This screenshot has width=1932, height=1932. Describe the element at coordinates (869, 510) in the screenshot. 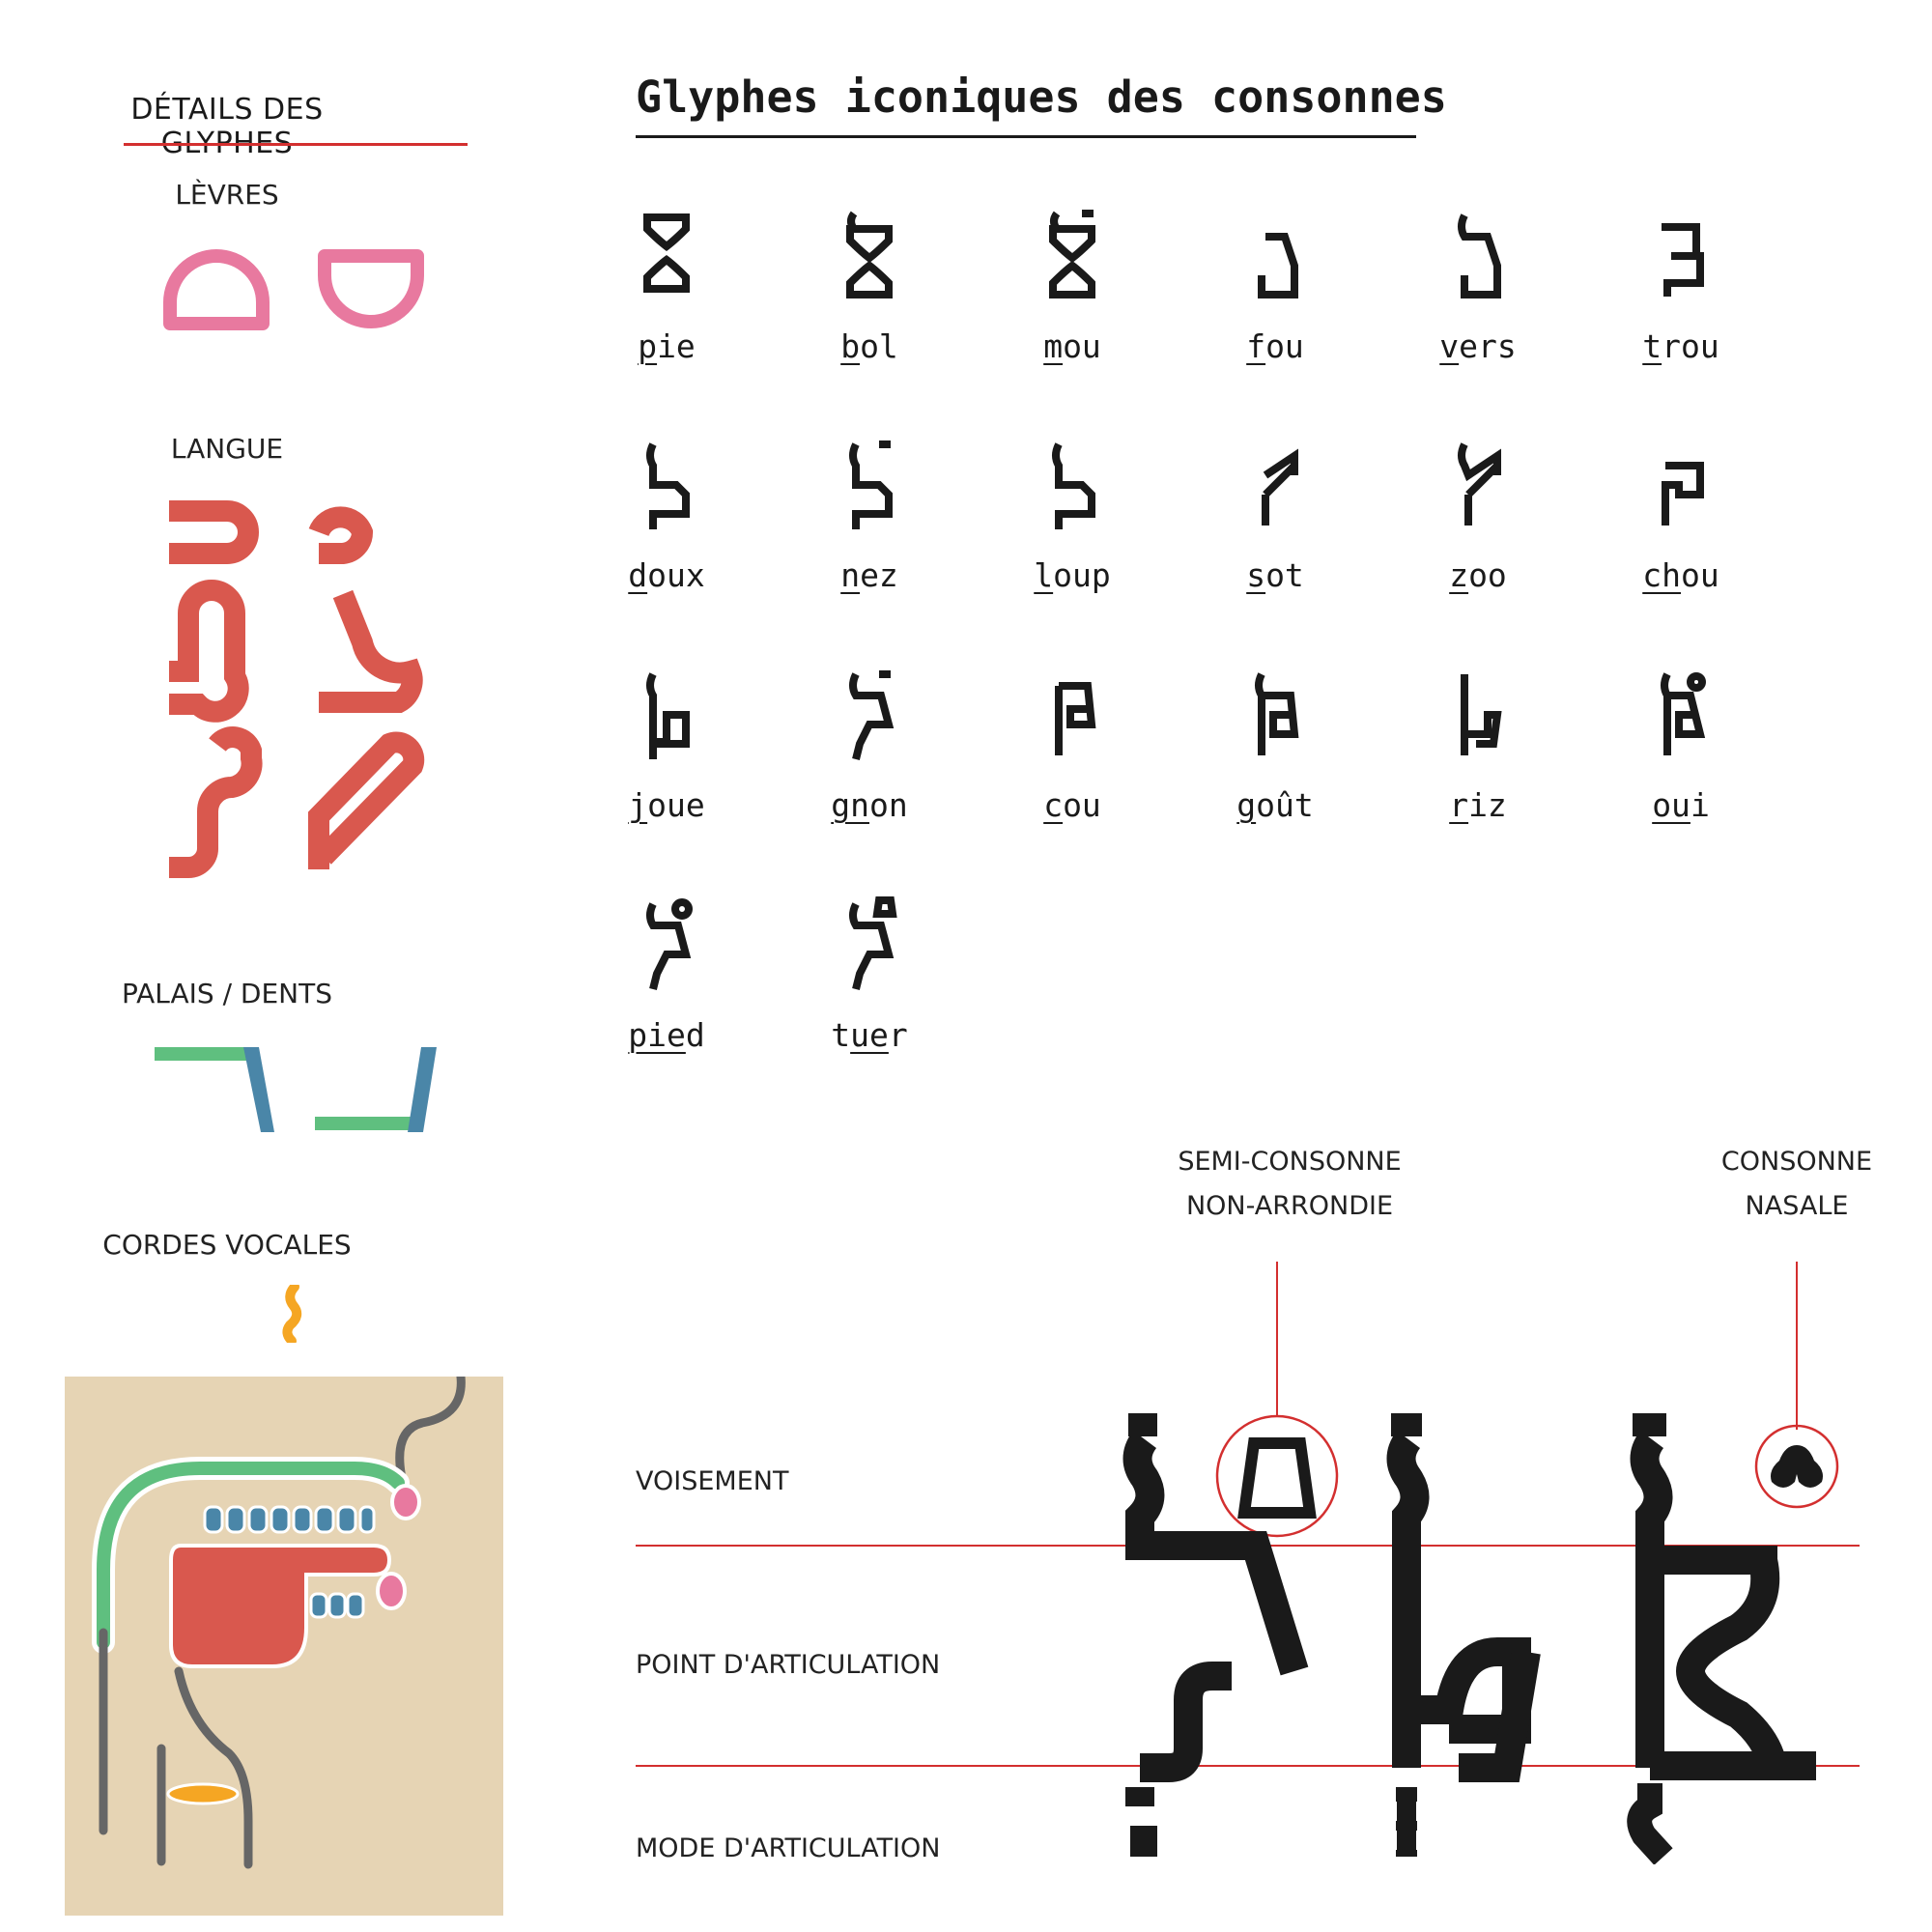

I see `glyph-card: nez` at that location.